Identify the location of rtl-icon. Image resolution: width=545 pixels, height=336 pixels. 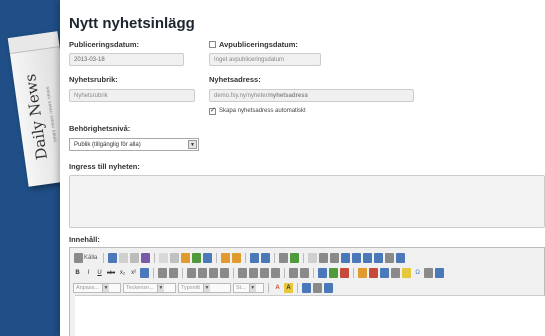
(305, 273).